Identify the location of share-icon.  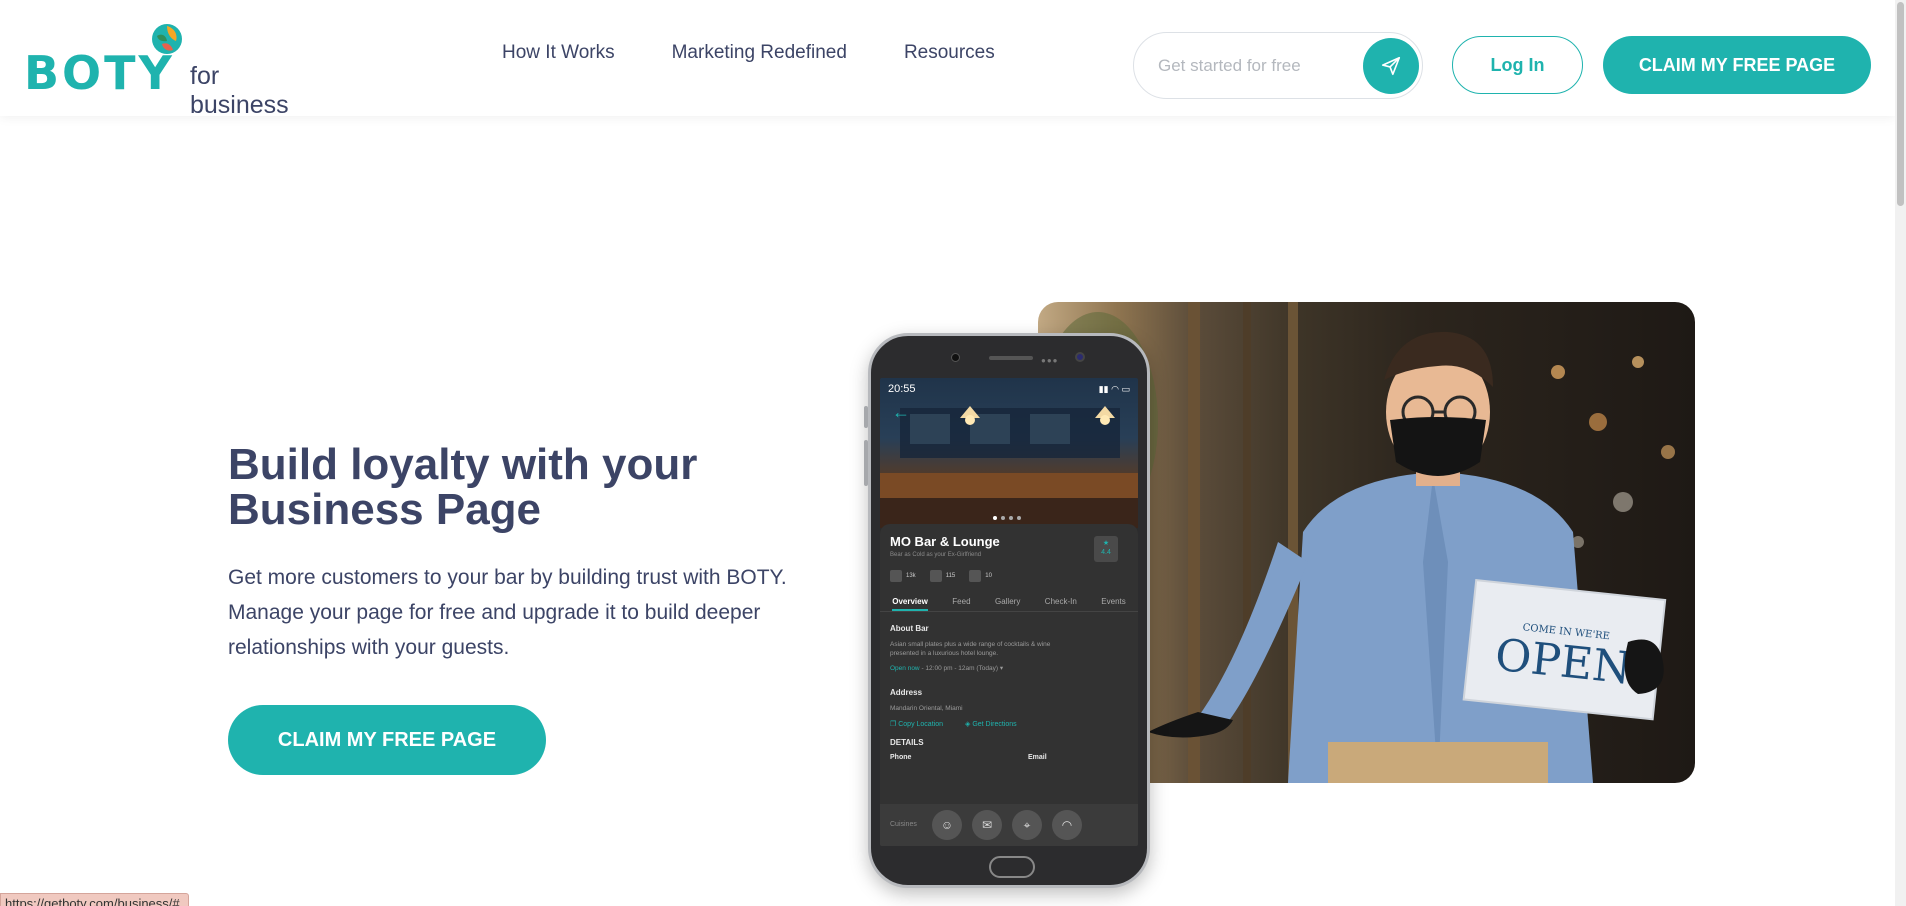
(975, 576).